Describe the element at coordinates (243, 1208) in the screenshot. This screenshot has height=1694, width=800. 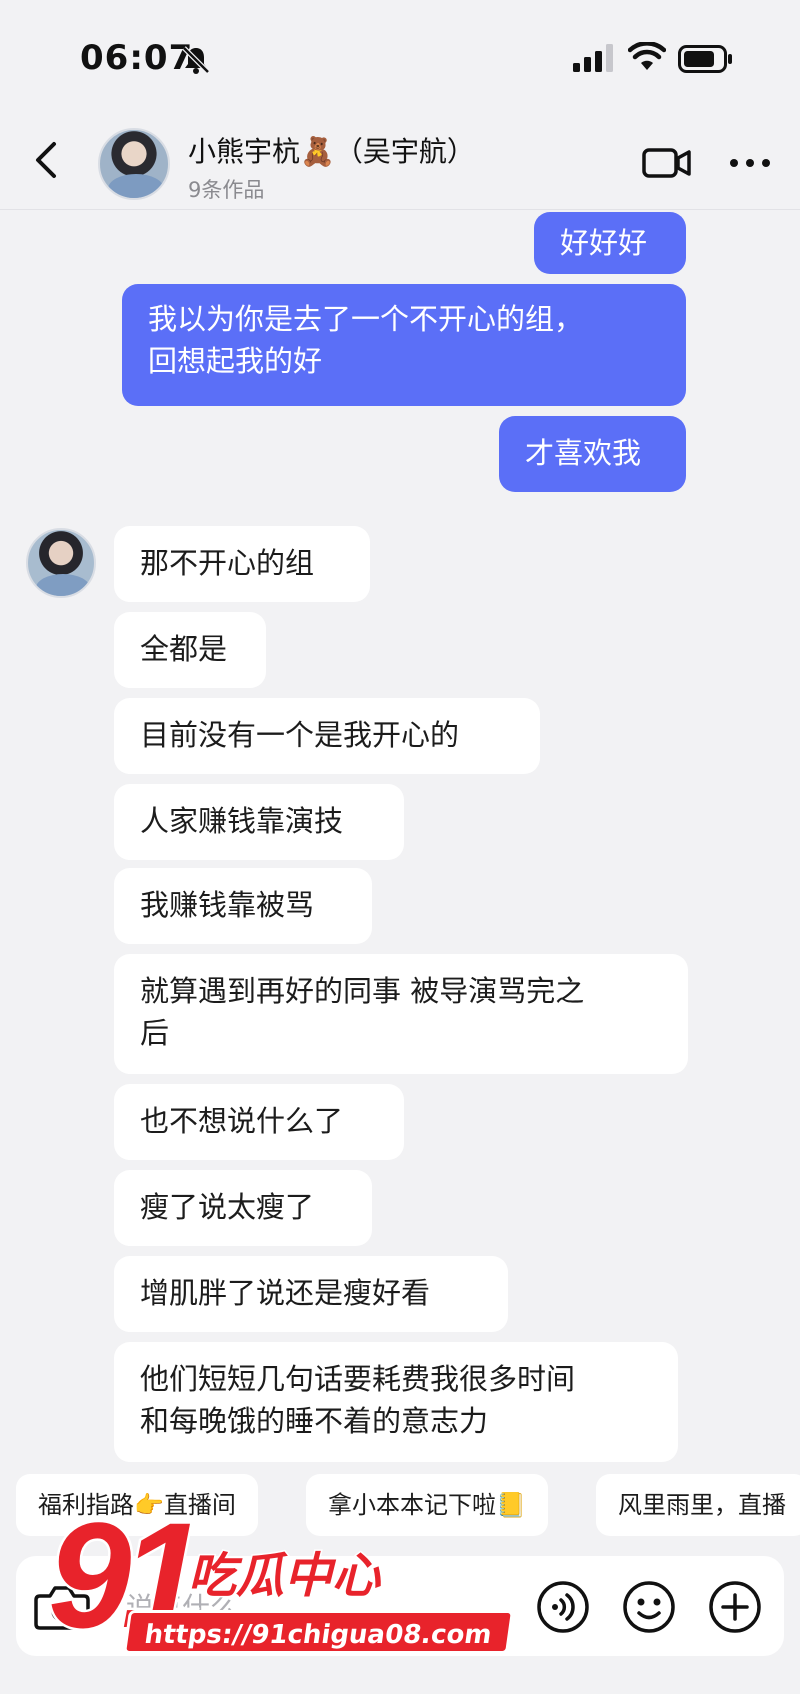
I see `message-bubble-incoming: 瘦了说太瘦了` at that location.